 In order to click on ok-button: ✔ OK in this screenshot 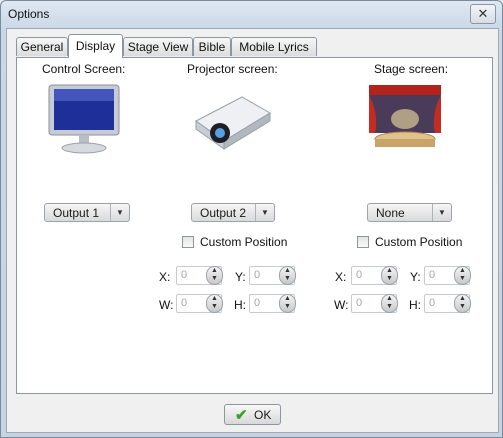, I will do `click(252, 414)`.